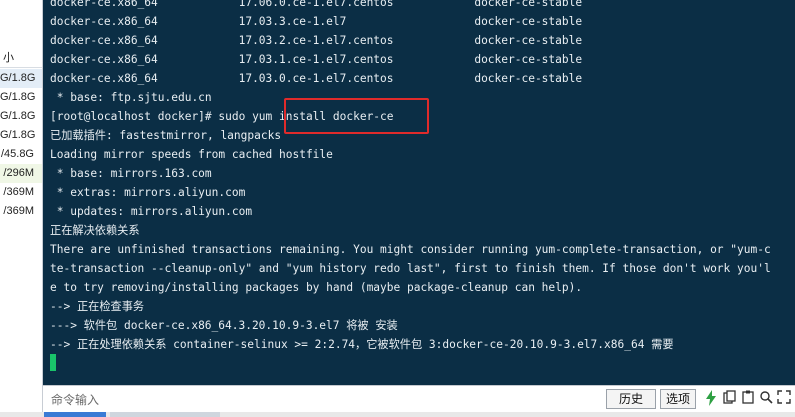 The image size is (795, 417). I want to click on expand-icon, so click(784, 399).